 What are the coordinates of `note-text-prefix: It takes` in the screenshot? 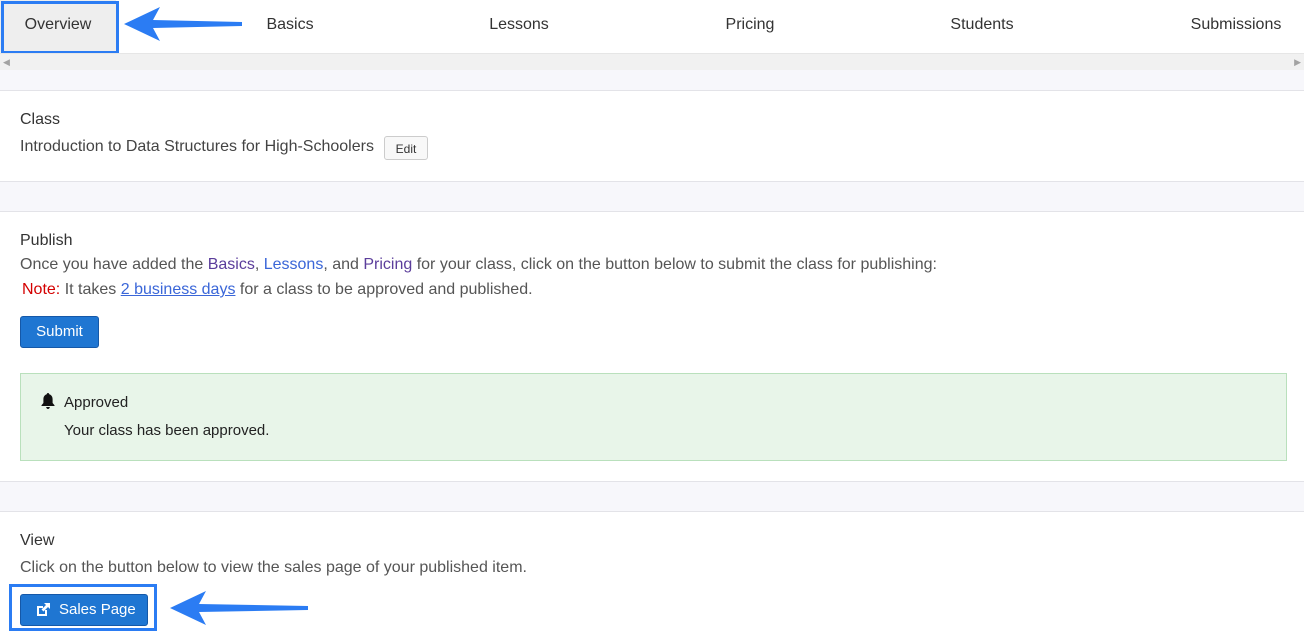 It's located at (90, 289).